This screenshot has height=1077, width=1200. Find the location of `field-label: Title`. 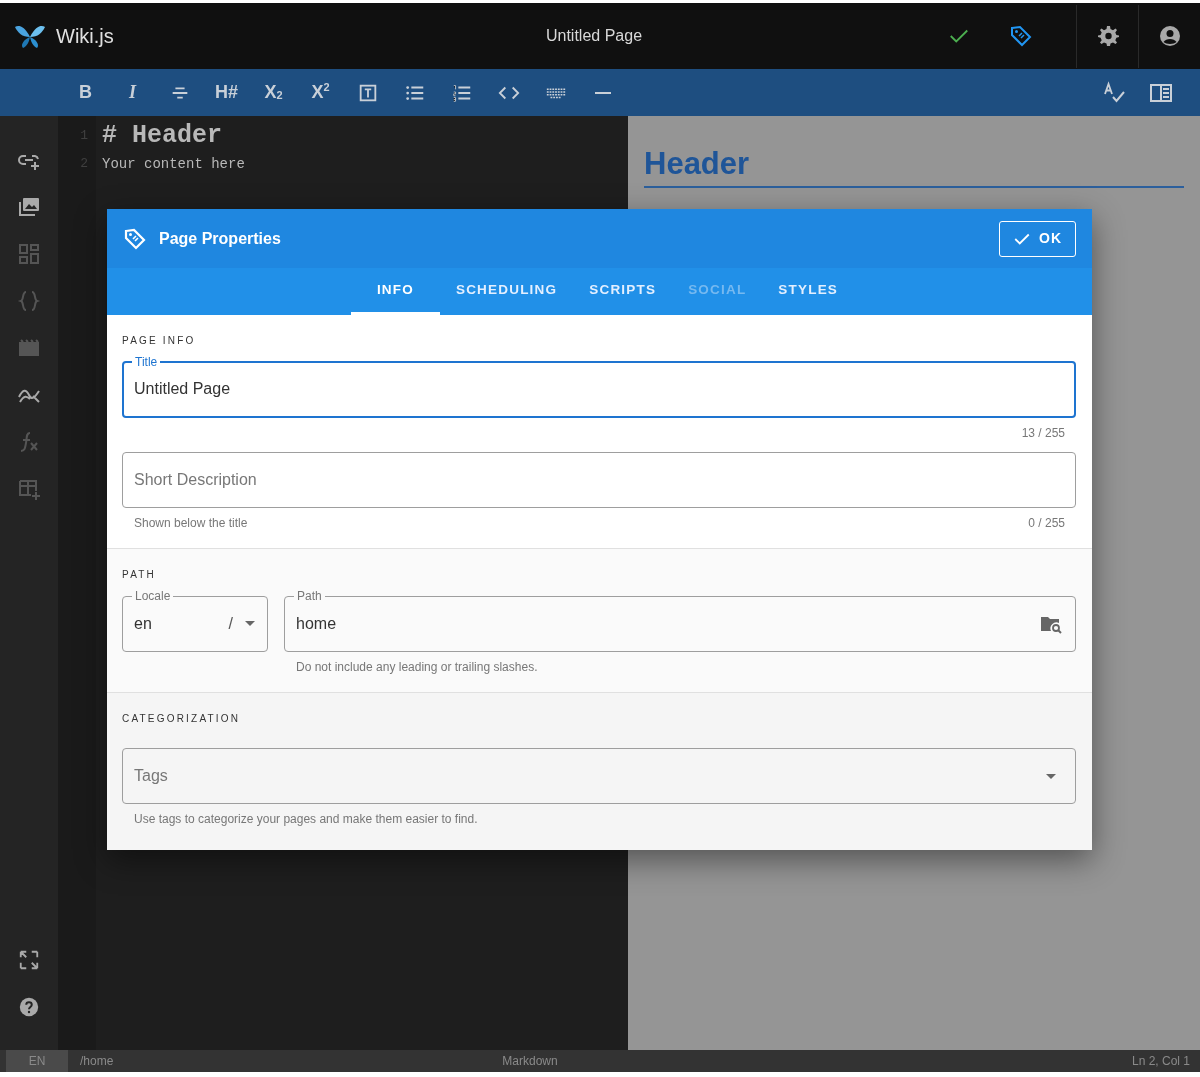

field-label: Title is located at coordinates (146, 362).